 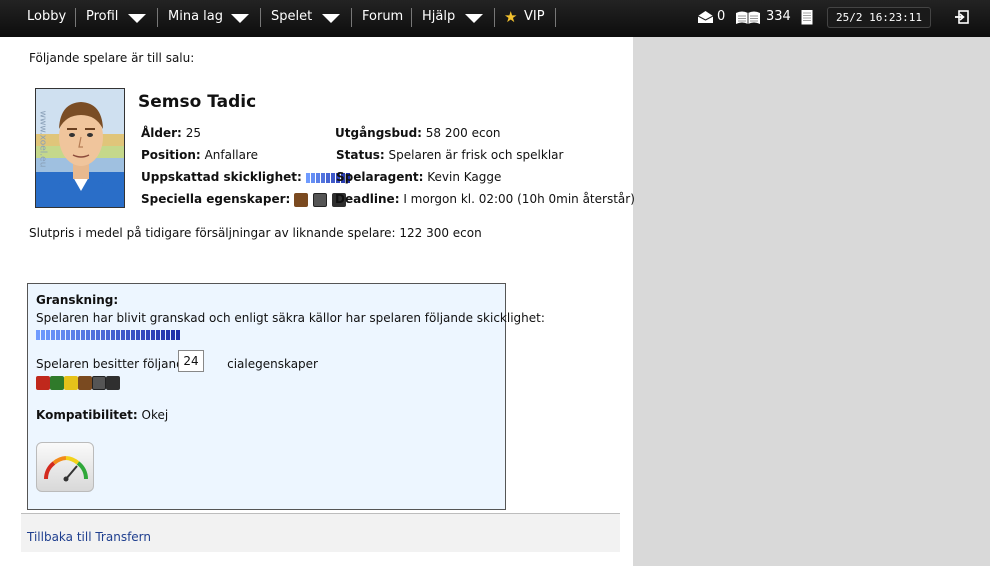 I want to click on nav-forum: Forum, so click(x=382, y=17).